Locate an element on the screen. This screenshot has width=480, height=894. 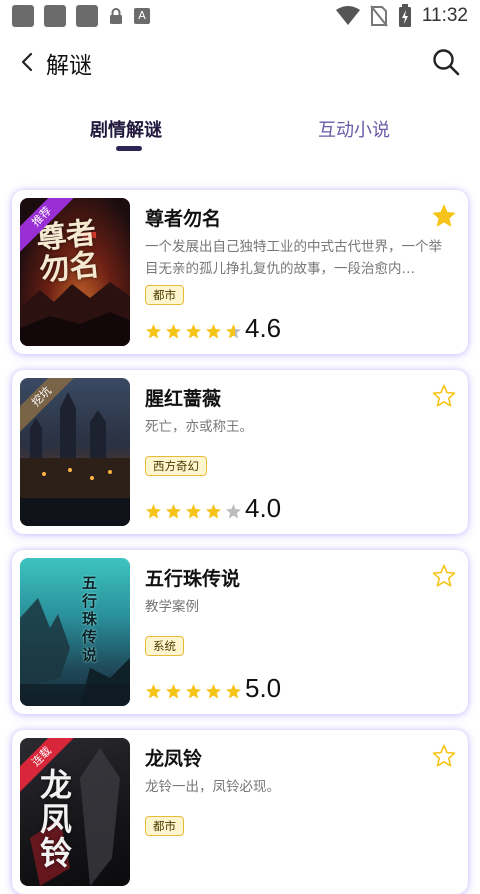
wifi-icon is located at coordinates (347, 15).